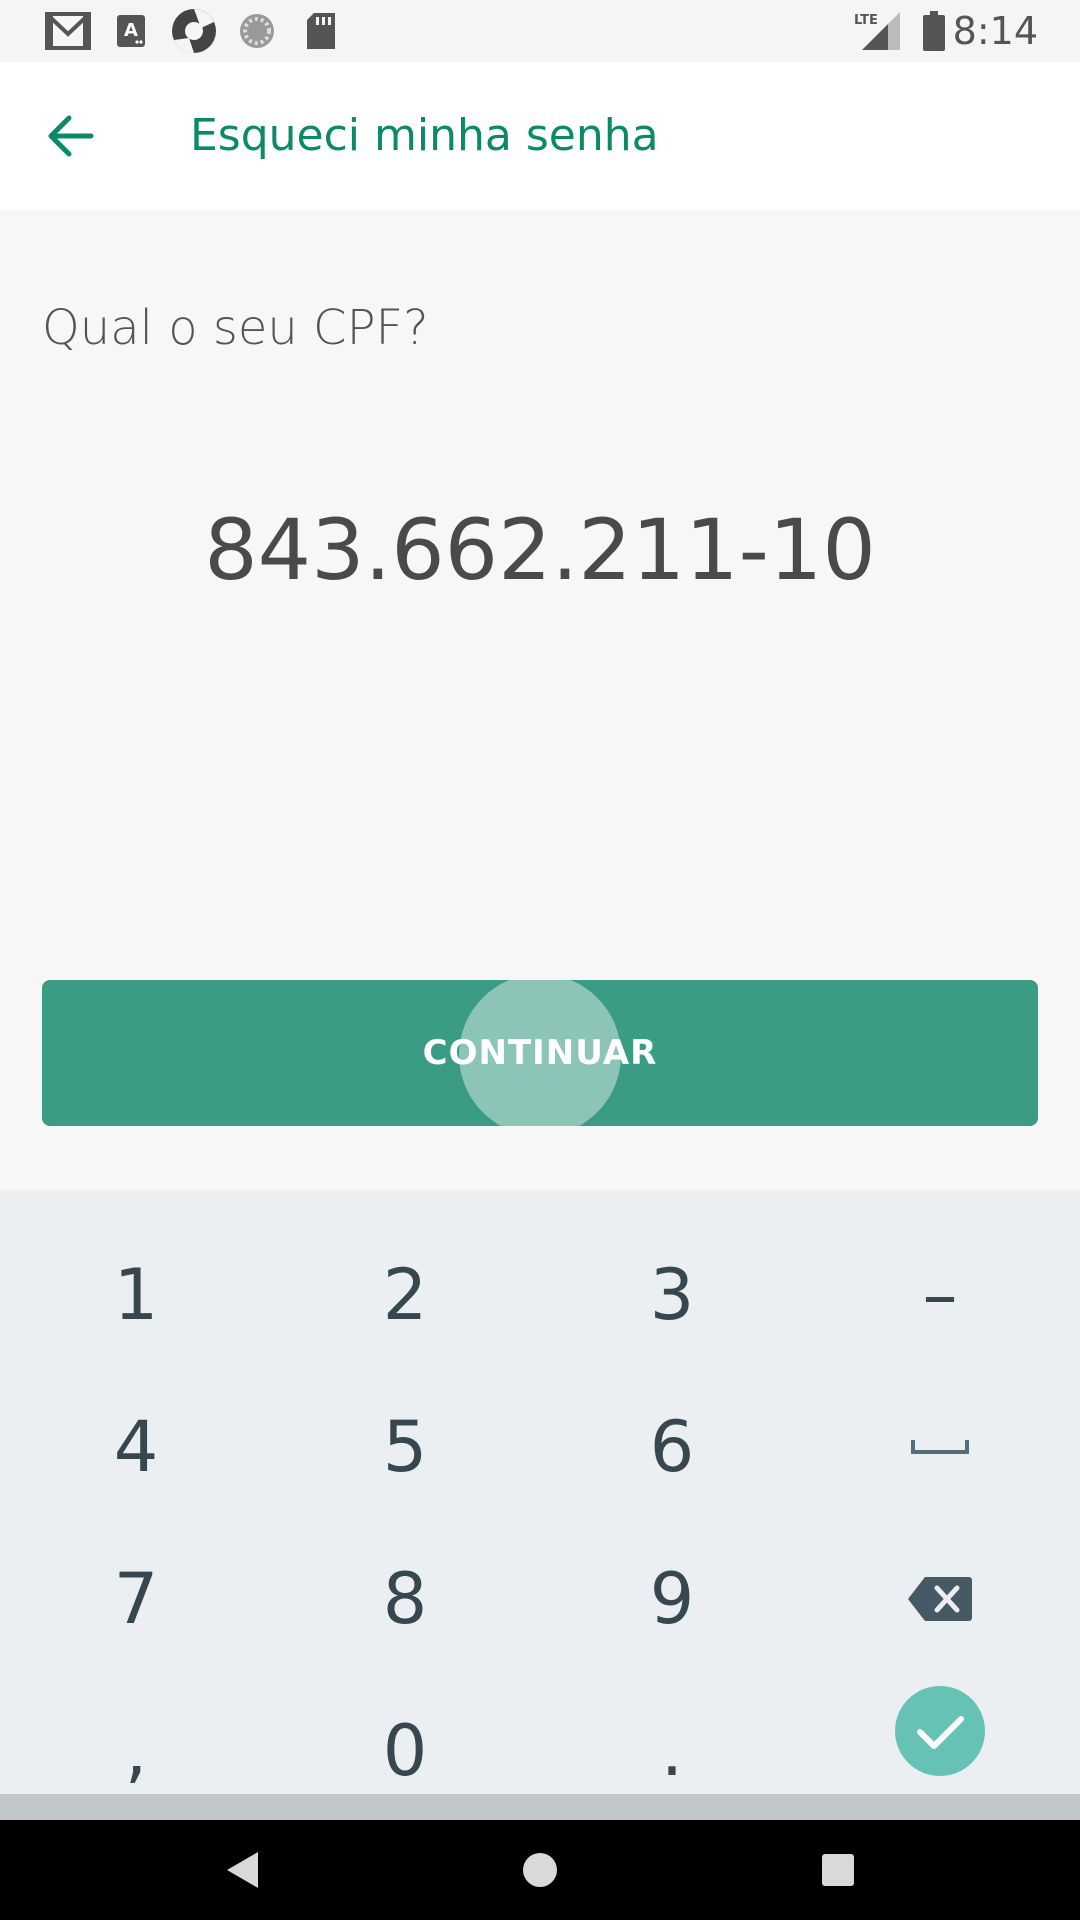 The image size is (1080, 1920). What do you see at coordinates (405, 1295) in the screenshot?
I see `key-2: 2` at bounding box center [405, 1295].